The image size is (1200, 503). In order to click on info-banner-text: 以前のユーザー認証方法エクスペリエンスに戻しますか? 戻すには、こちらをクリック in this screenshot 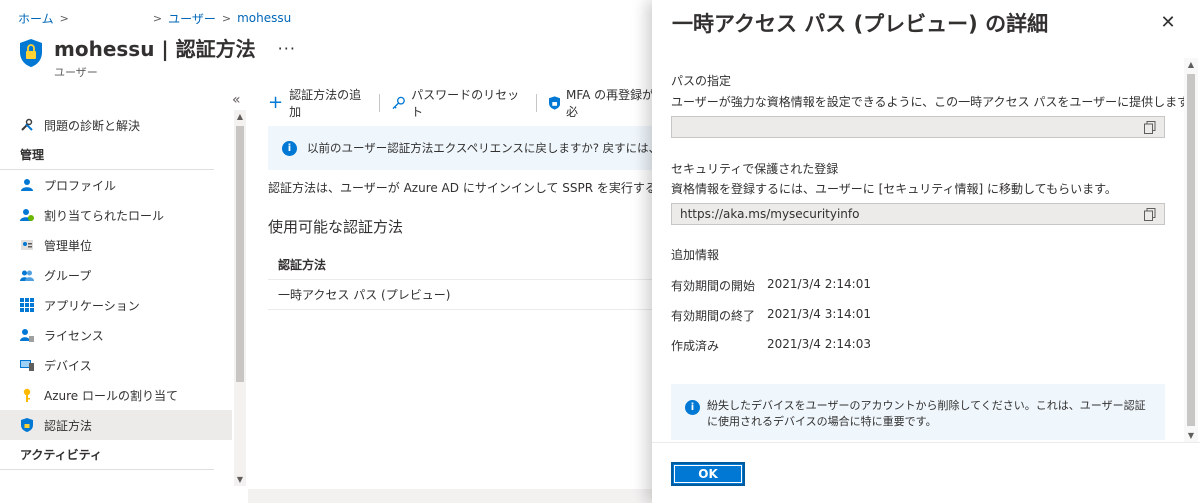, I will do `click(483, 148)`.